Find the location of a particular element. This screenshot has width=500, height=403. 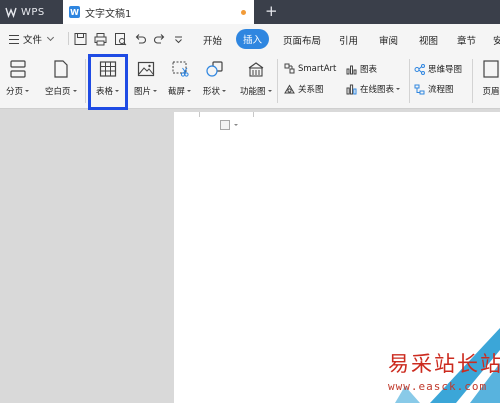

header-label: 页眉 is located at coordinates (491, 92).